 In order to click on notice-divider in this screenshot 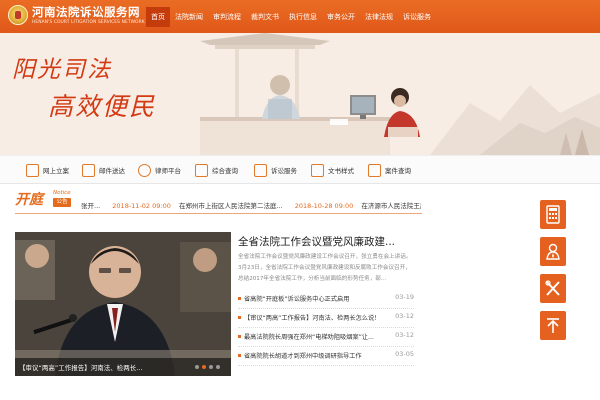, I will do `click(218, 213)`.